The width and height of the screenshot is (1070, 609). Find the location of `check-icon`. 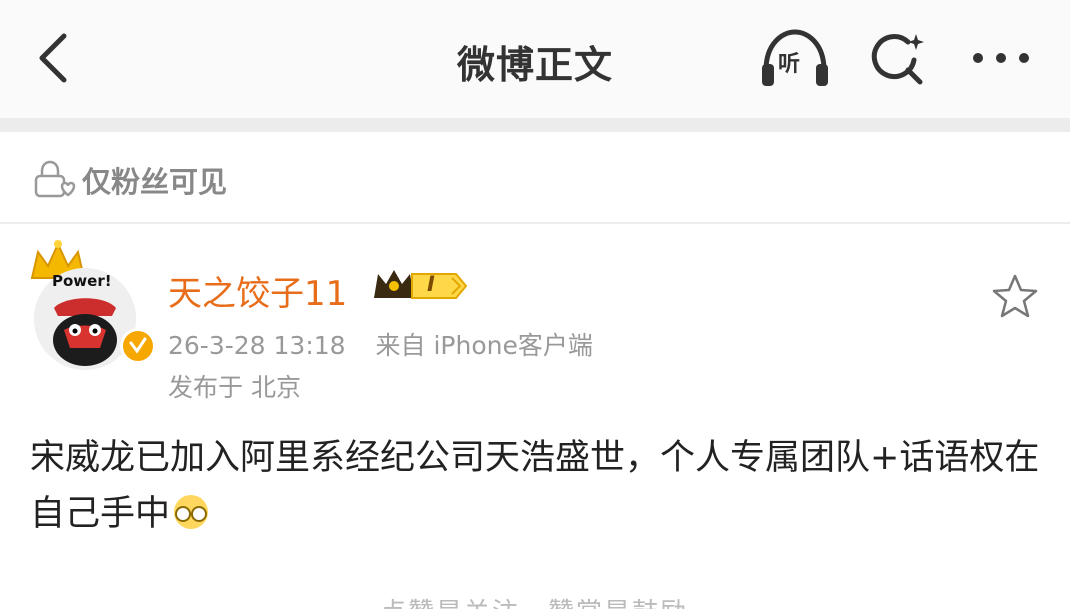

check-icon is located at coordinates (138, 345).